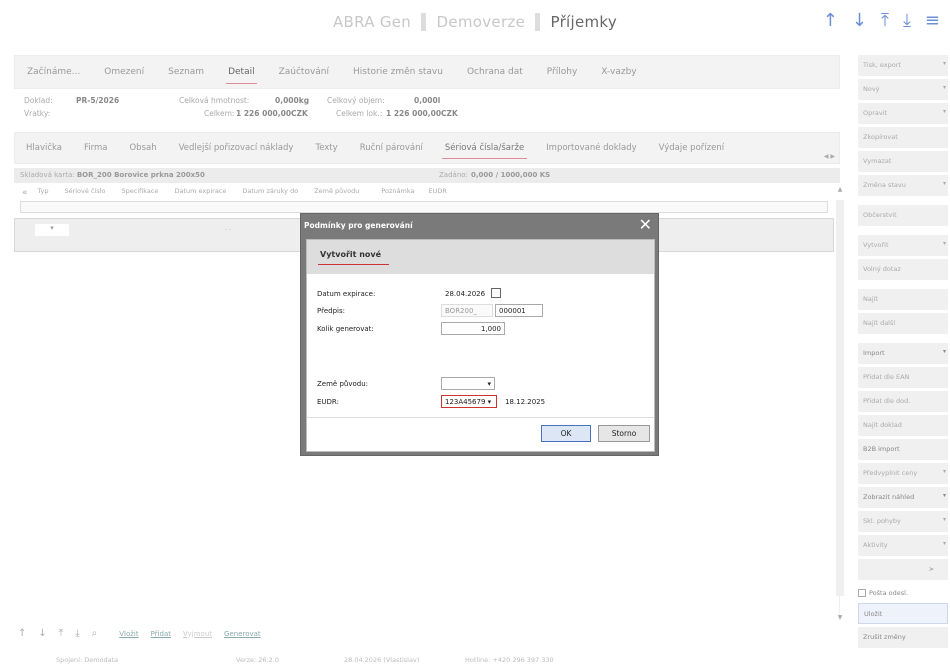  I want to click on tab-importovane: Importované doklady, so click(591, 148).